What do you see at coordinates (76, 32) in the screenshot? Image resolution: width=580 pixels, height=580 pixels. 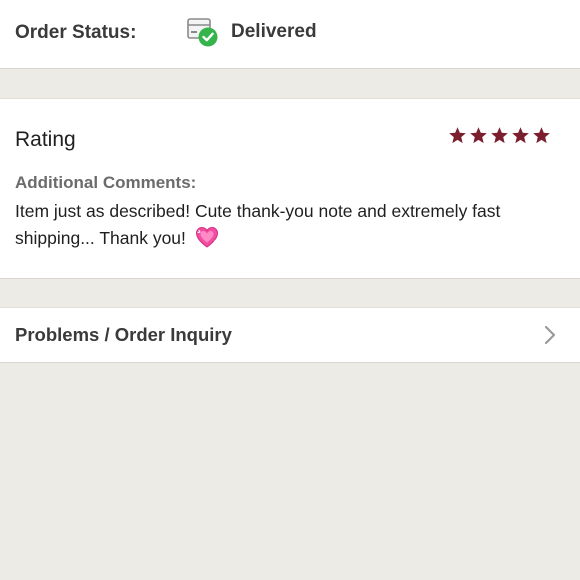 I see `order-status-label: Order Status:` at bounding box center [76, 32].